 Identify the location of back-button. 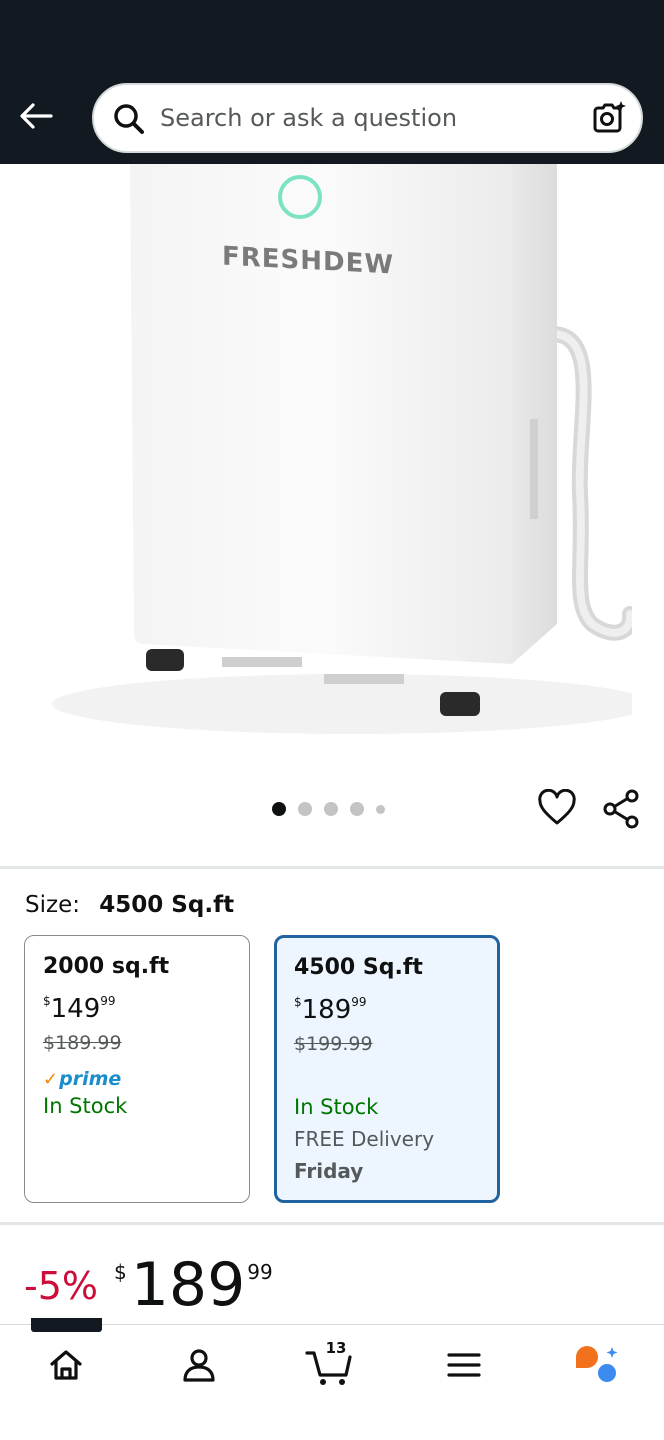
(36, 116).